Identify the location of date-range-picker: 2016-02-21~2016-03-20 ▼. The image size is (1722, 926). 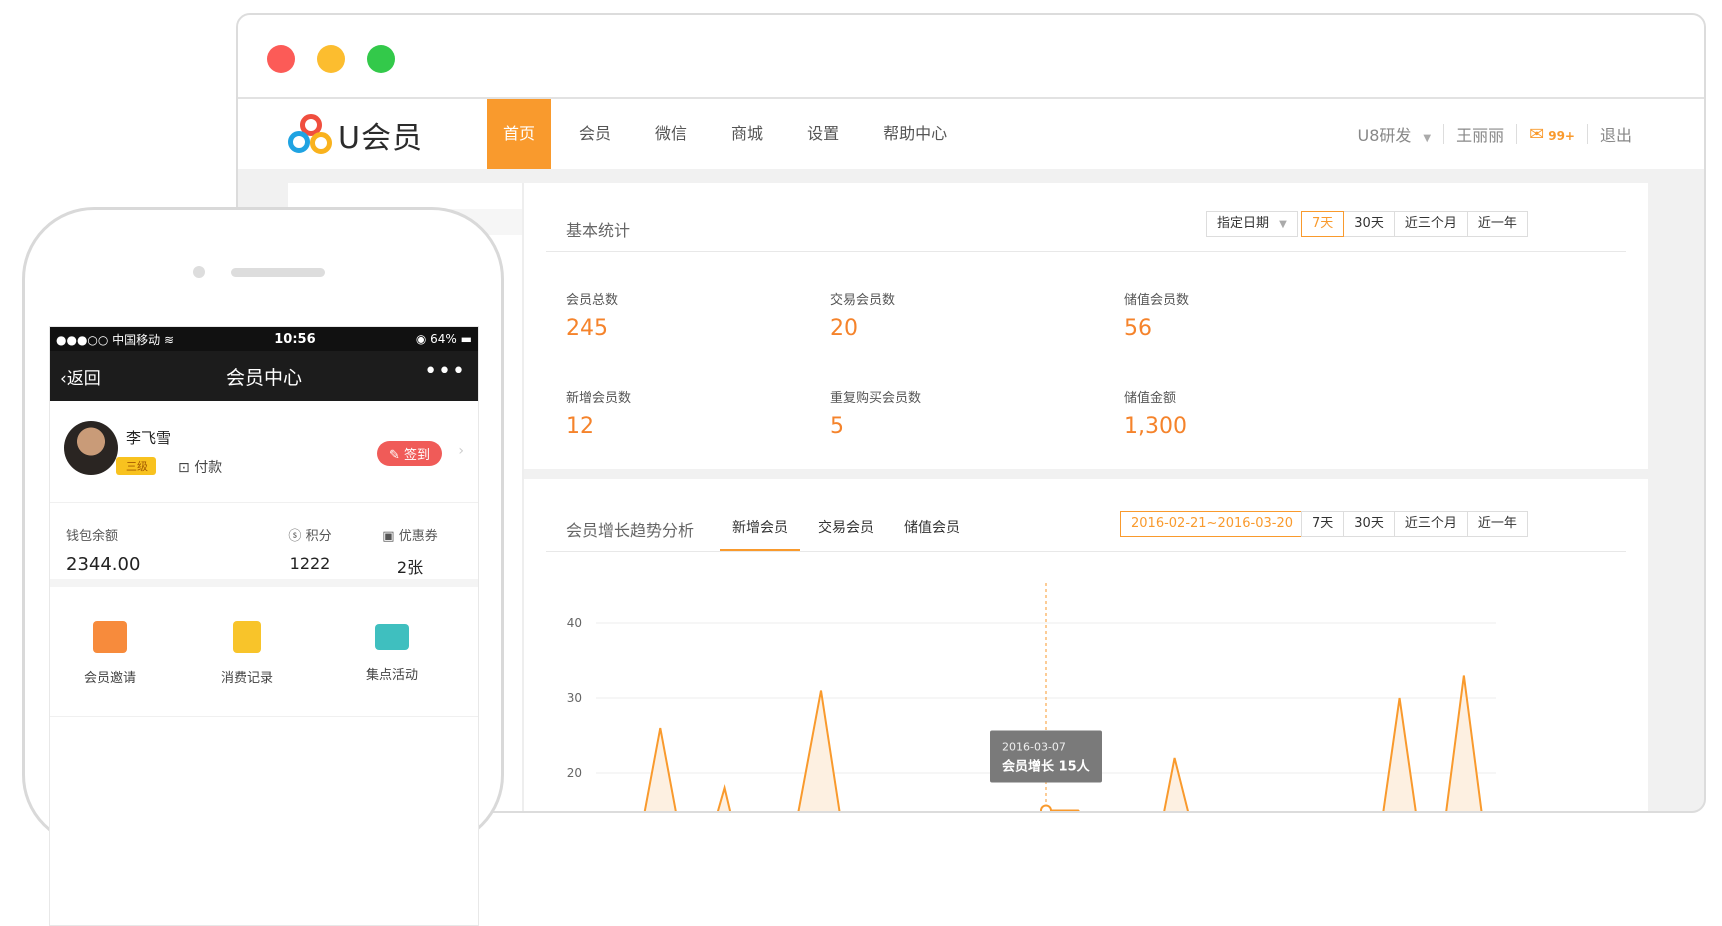
(1221, 524).